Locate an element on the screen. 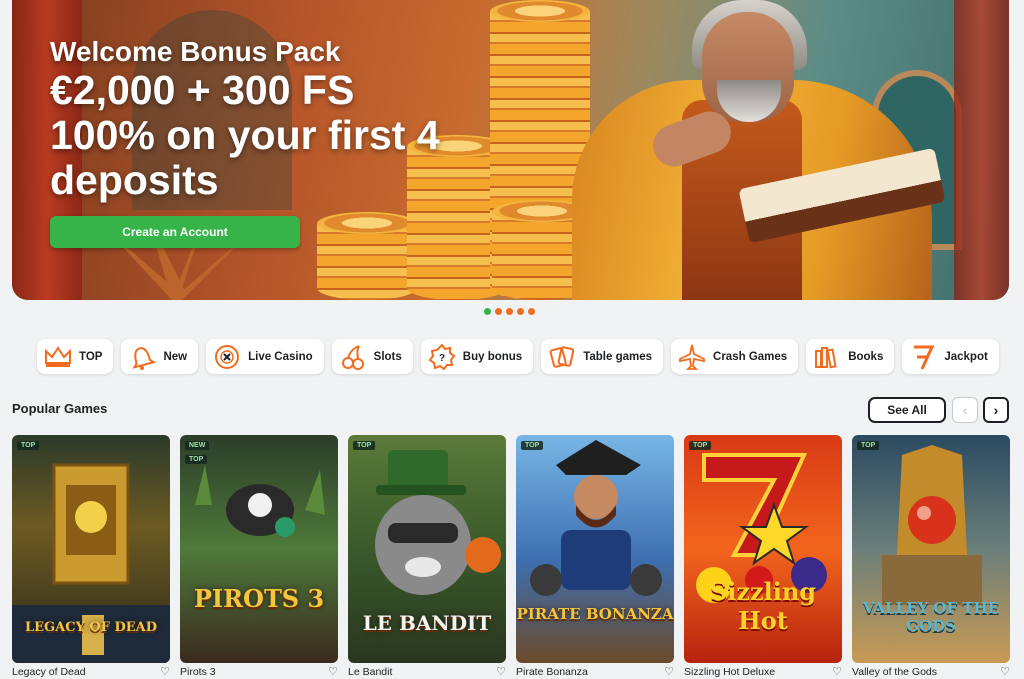  game-thumbnail: TOP VALLEY OF THE GODS is located at coordinates (931, 549).